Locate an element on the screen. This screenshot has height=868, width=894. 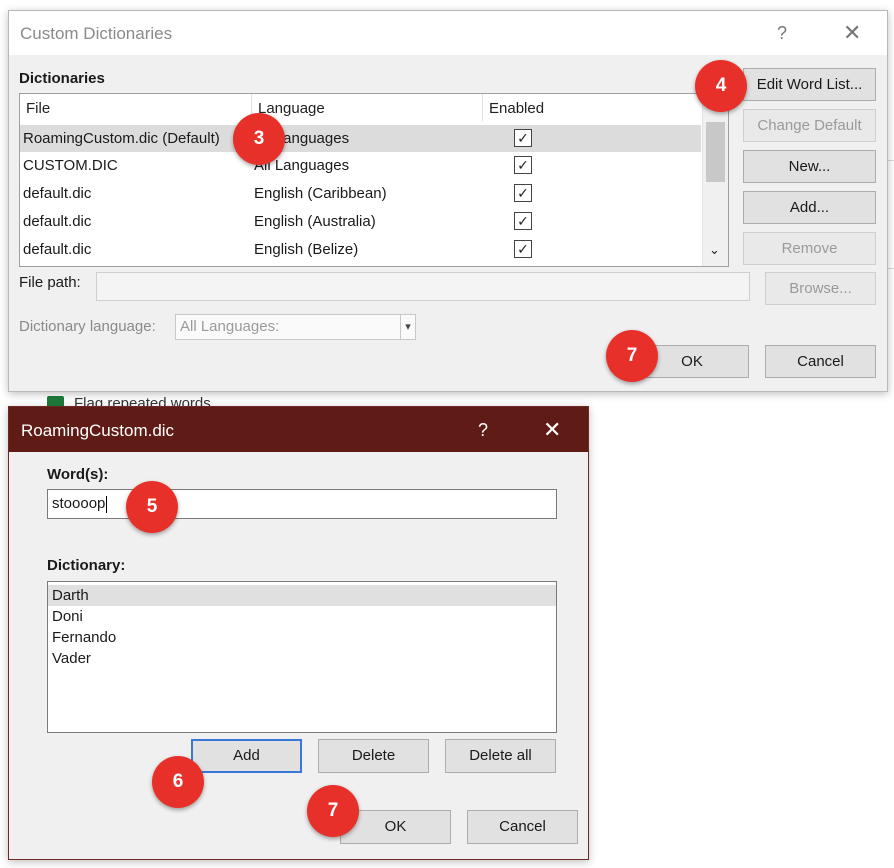
change-default-label: Change Default is located at coordinates (809, 125).